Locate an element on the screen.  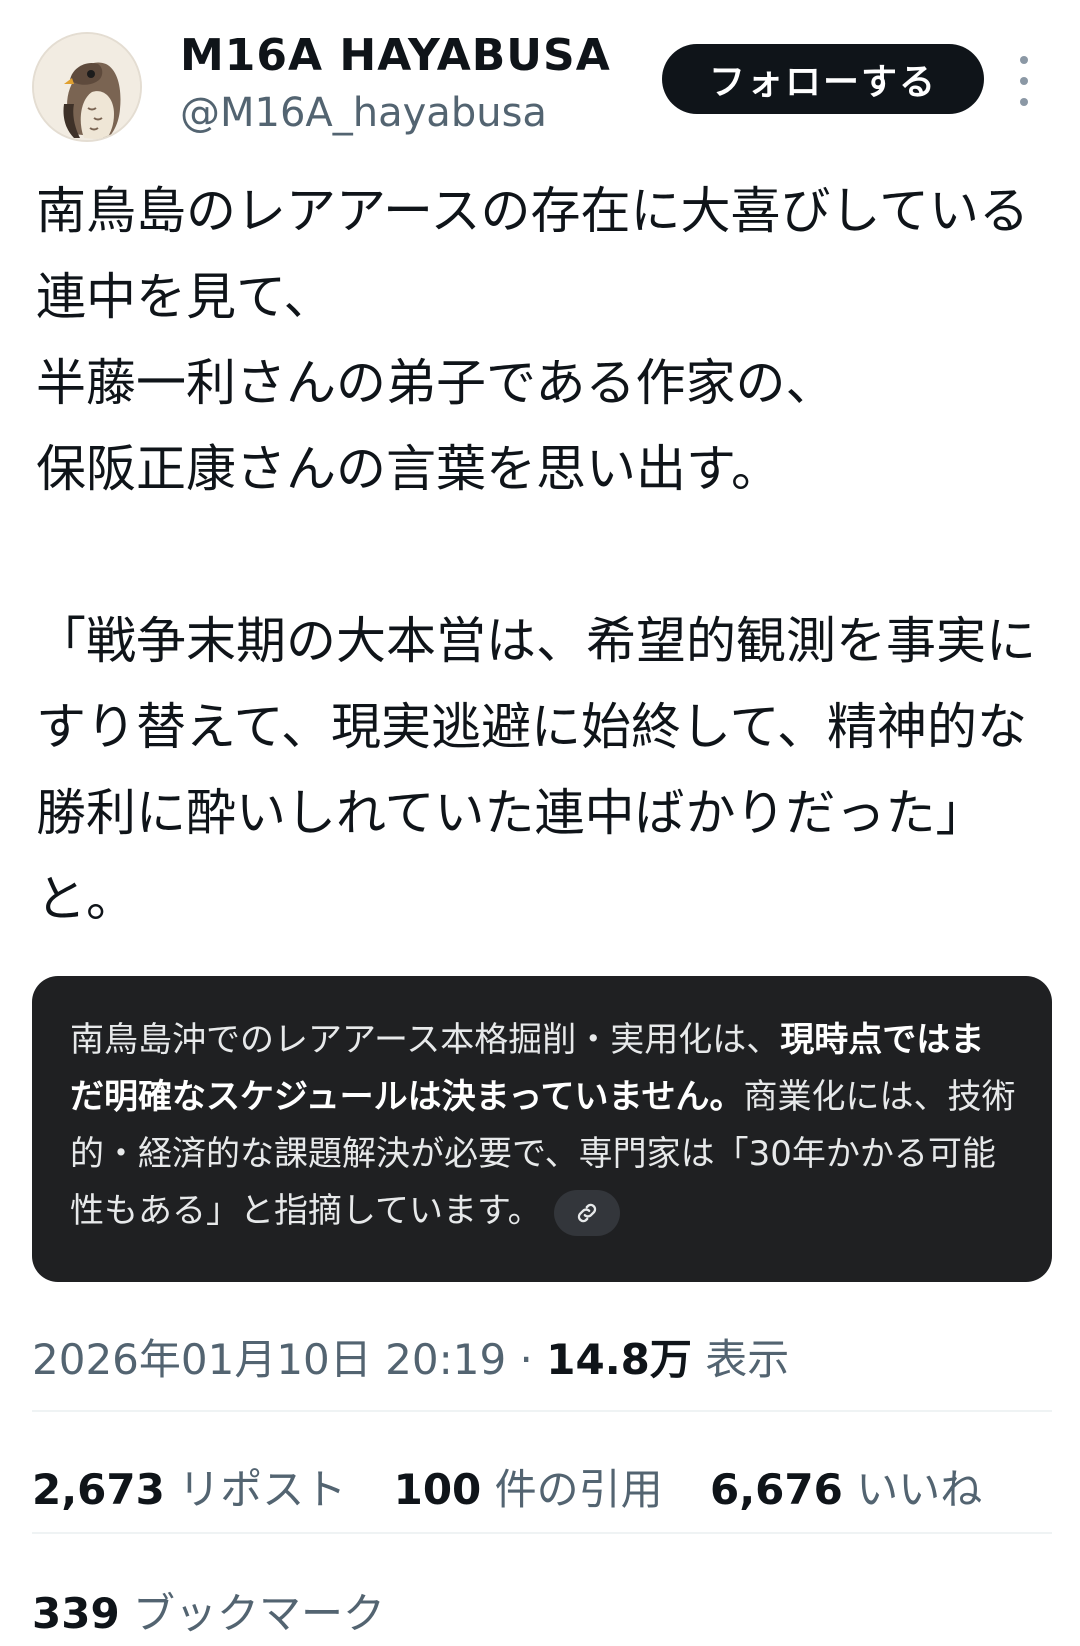
tweet-timestamp: 2026年01月10日 20:19 is located at coordinates (269, 1359).